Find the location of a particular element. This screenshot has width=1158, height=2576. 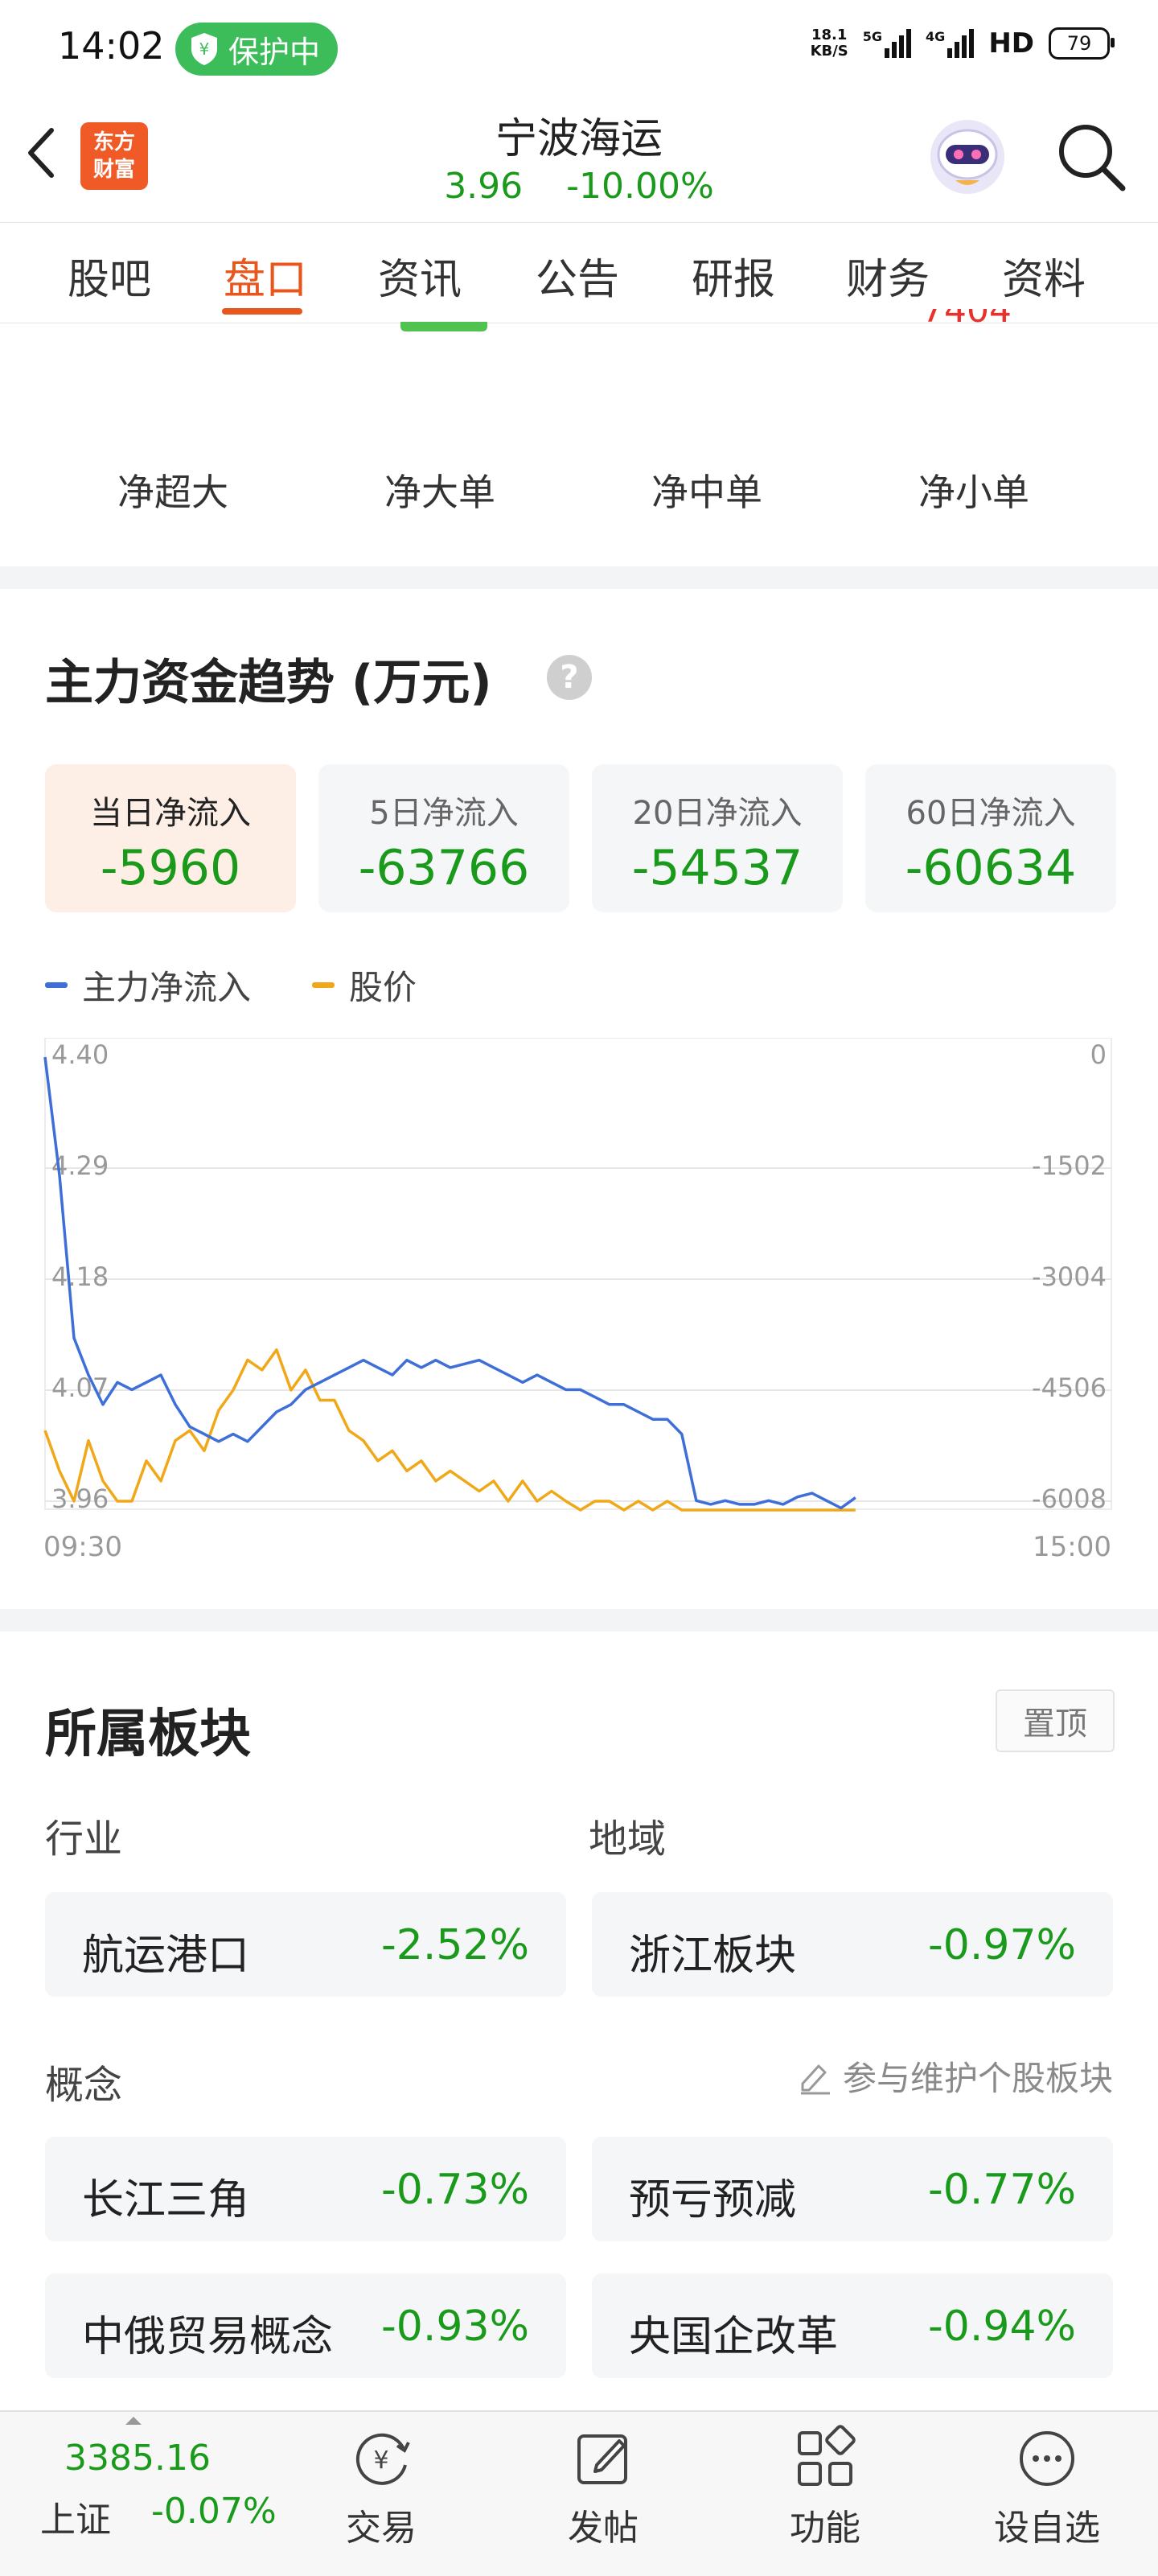

expand-caret-icon is located at coordinates (133, 2421).